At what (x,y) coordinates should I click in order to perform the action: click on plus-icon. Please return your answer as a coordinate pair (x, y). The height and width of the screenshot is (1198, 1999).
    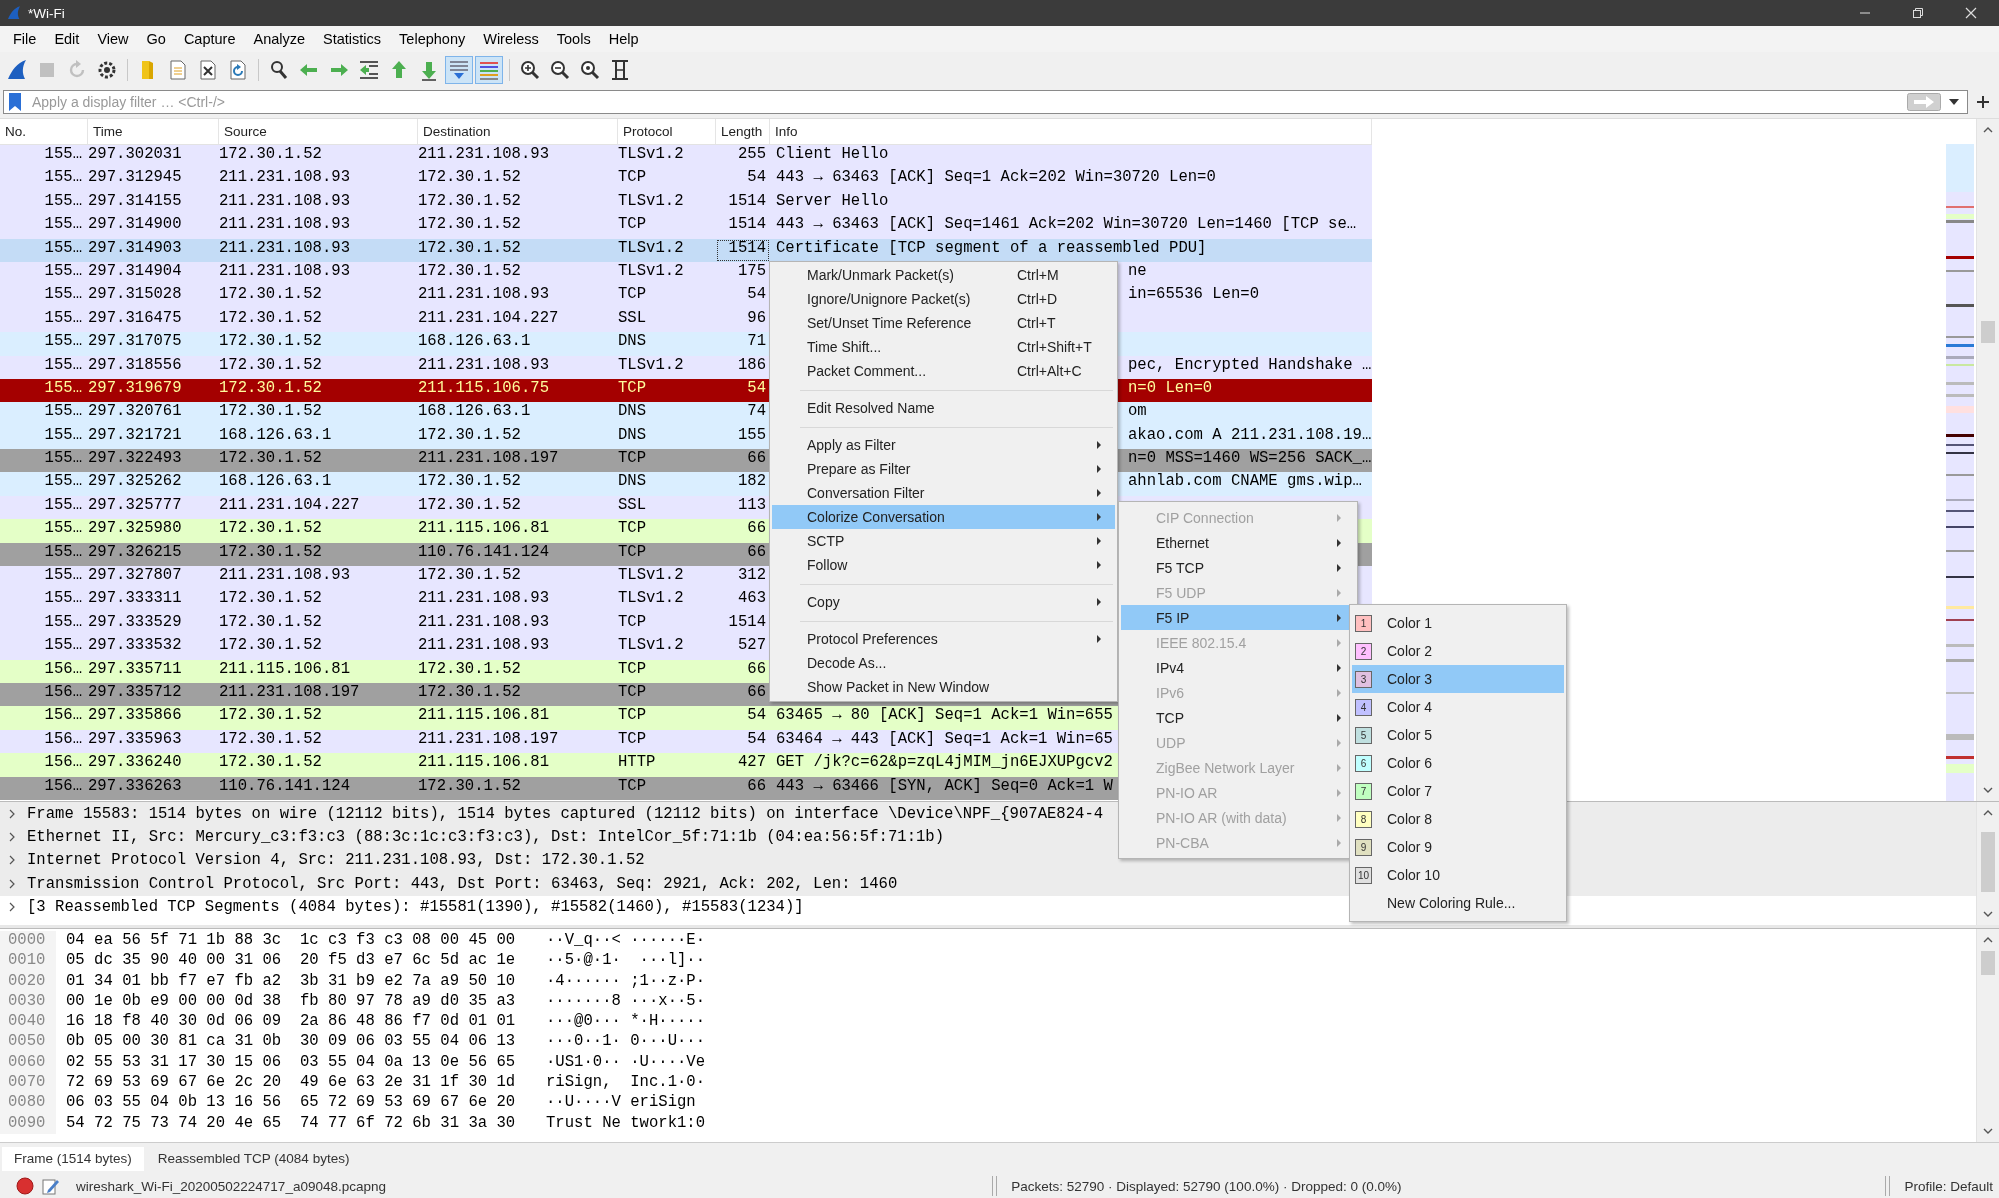
    Looking at the image, I should click on (1983, 102).